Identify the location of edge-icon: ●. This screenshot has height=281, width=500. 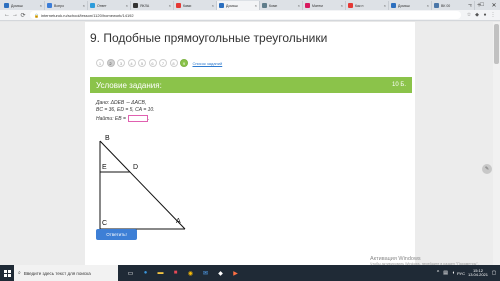
(145, 273).